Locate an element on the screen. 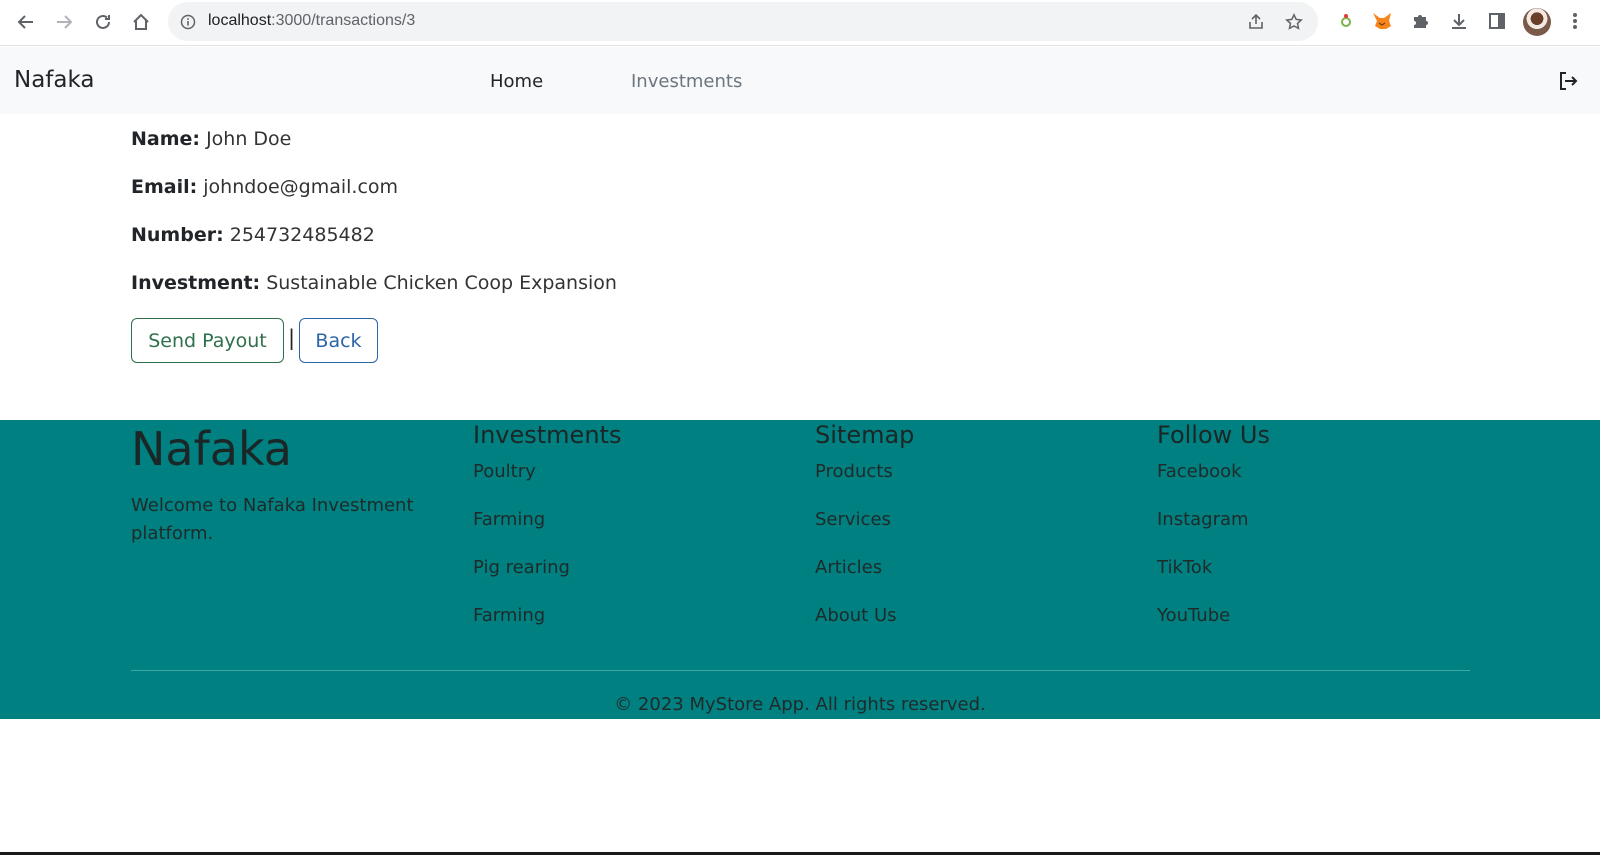 The image size is (1600, 855). forward-arrow-icon is located at coordinates (64, 22).